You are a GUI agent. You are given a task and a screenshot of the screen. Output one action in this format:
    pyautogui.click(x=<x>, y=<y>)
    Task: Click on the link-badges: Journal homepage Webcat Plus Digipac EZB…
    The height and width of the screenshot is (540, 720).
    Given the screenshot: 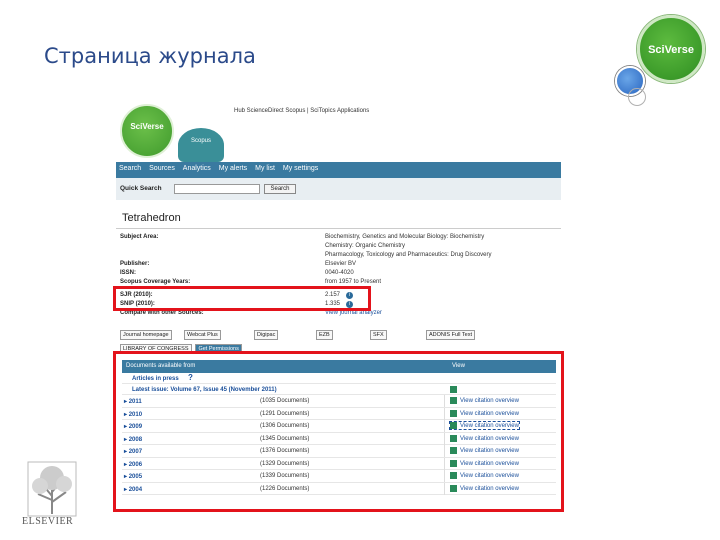 What is the action you would take?
    pyautogui.click(x=340, y=336)
    